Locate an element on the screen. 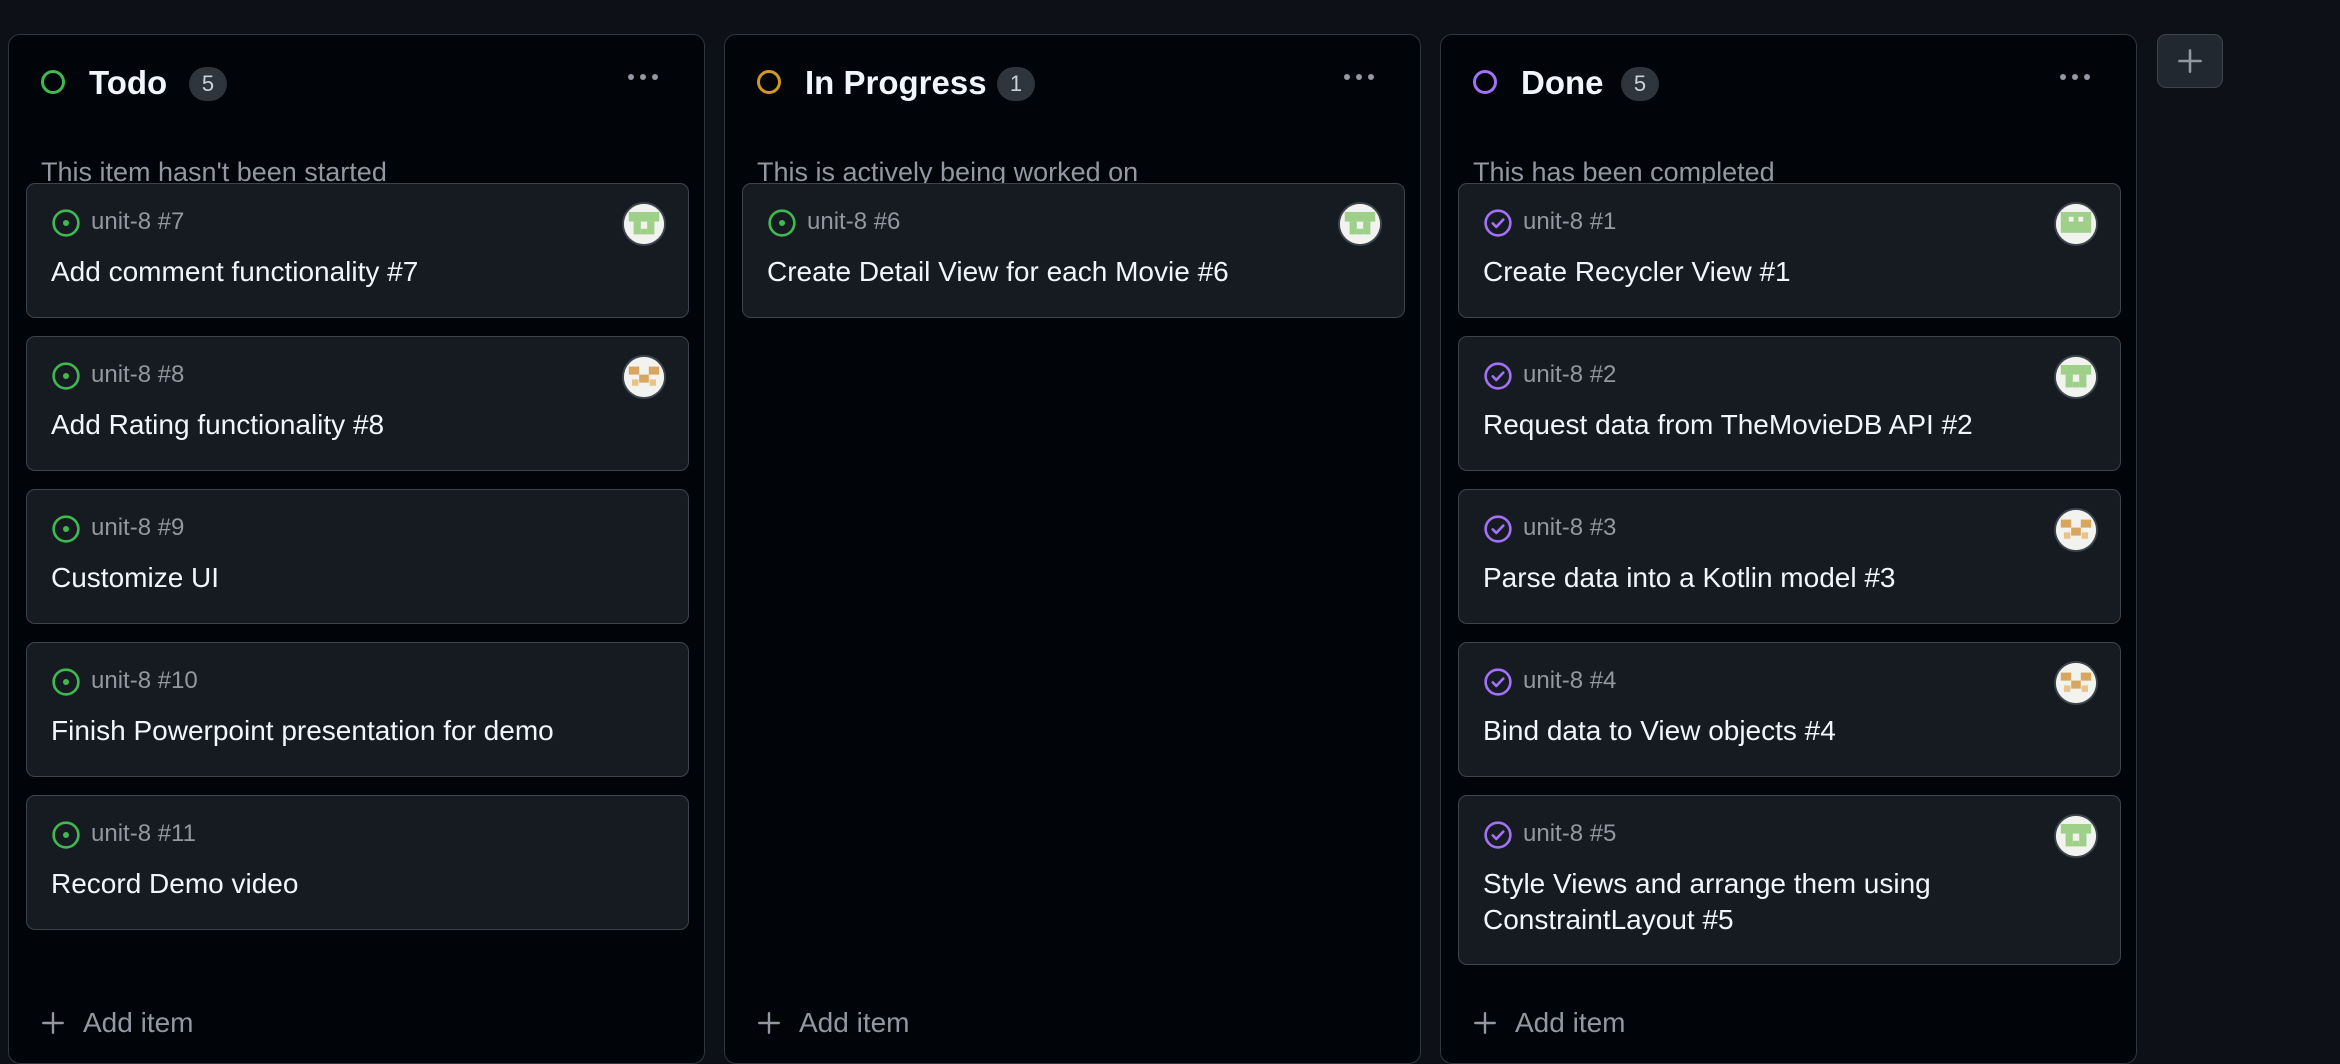 This screenshot has width=2340, height=1064. item-count-badge: 1 is located at coordinates (1016, 84).